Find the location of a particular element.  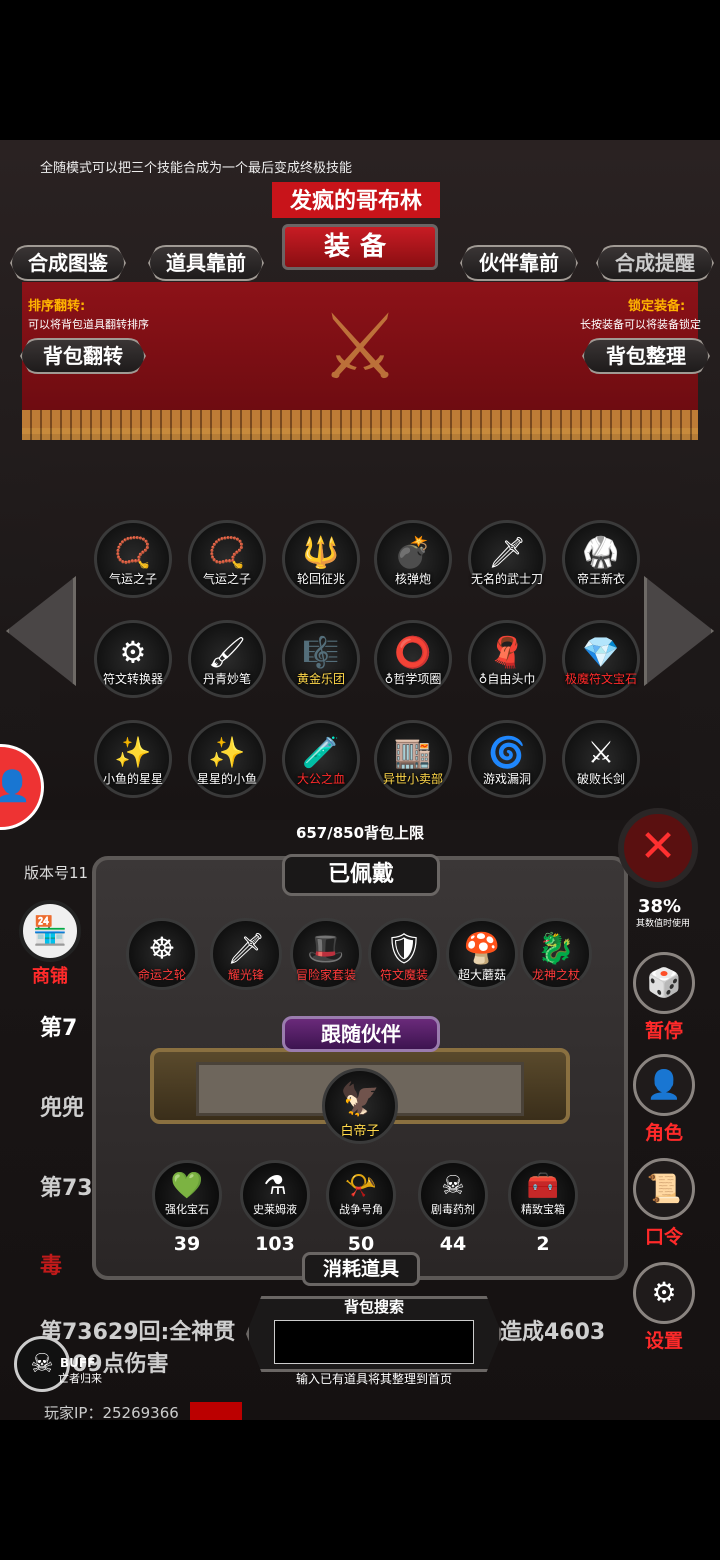

inventory-slot: 💣 核弹炮 is located at coordinates (413, 559).